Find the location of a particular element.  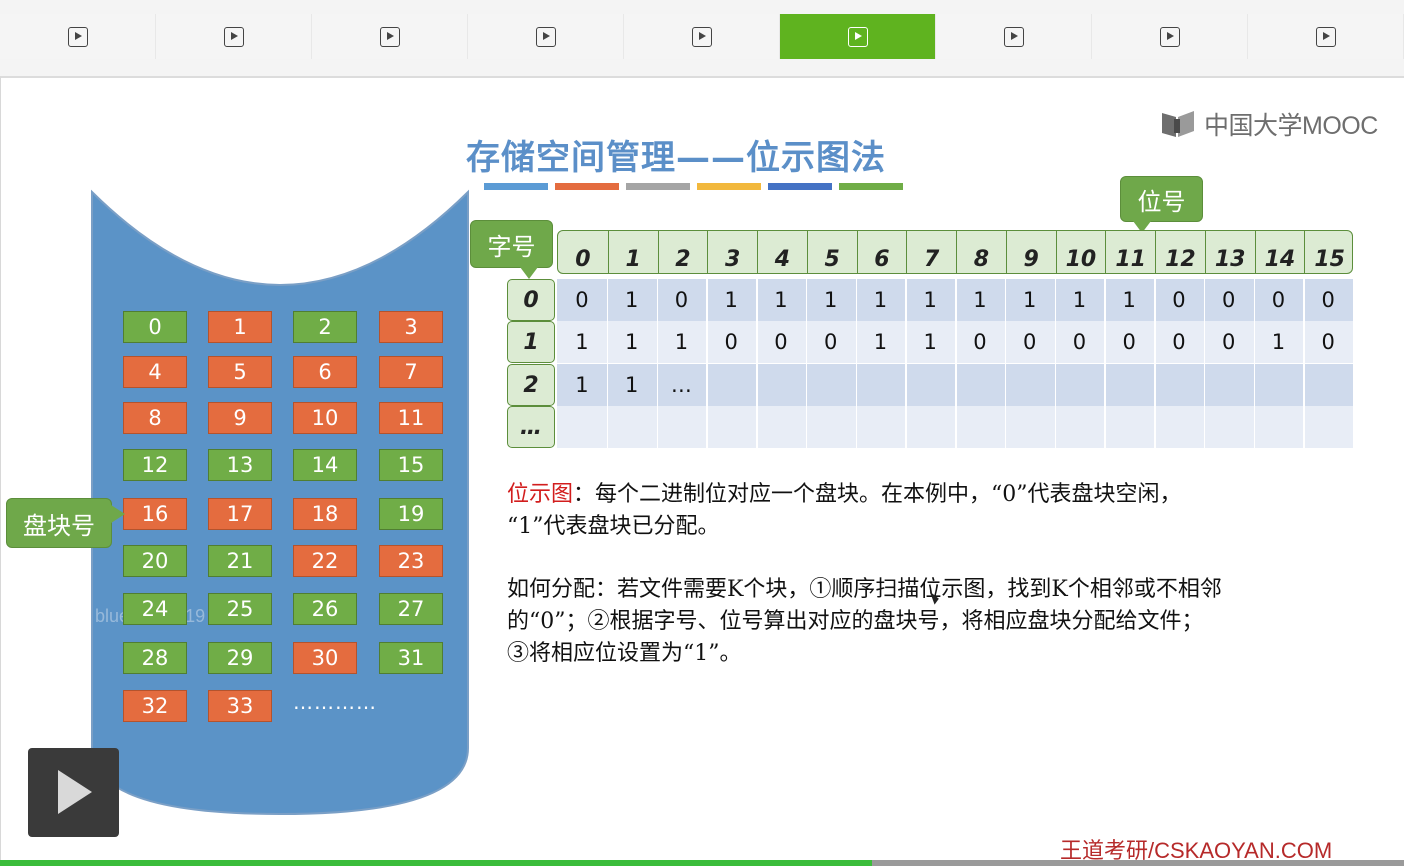

word-number-label: 0 is located at coordinates (531, 300).